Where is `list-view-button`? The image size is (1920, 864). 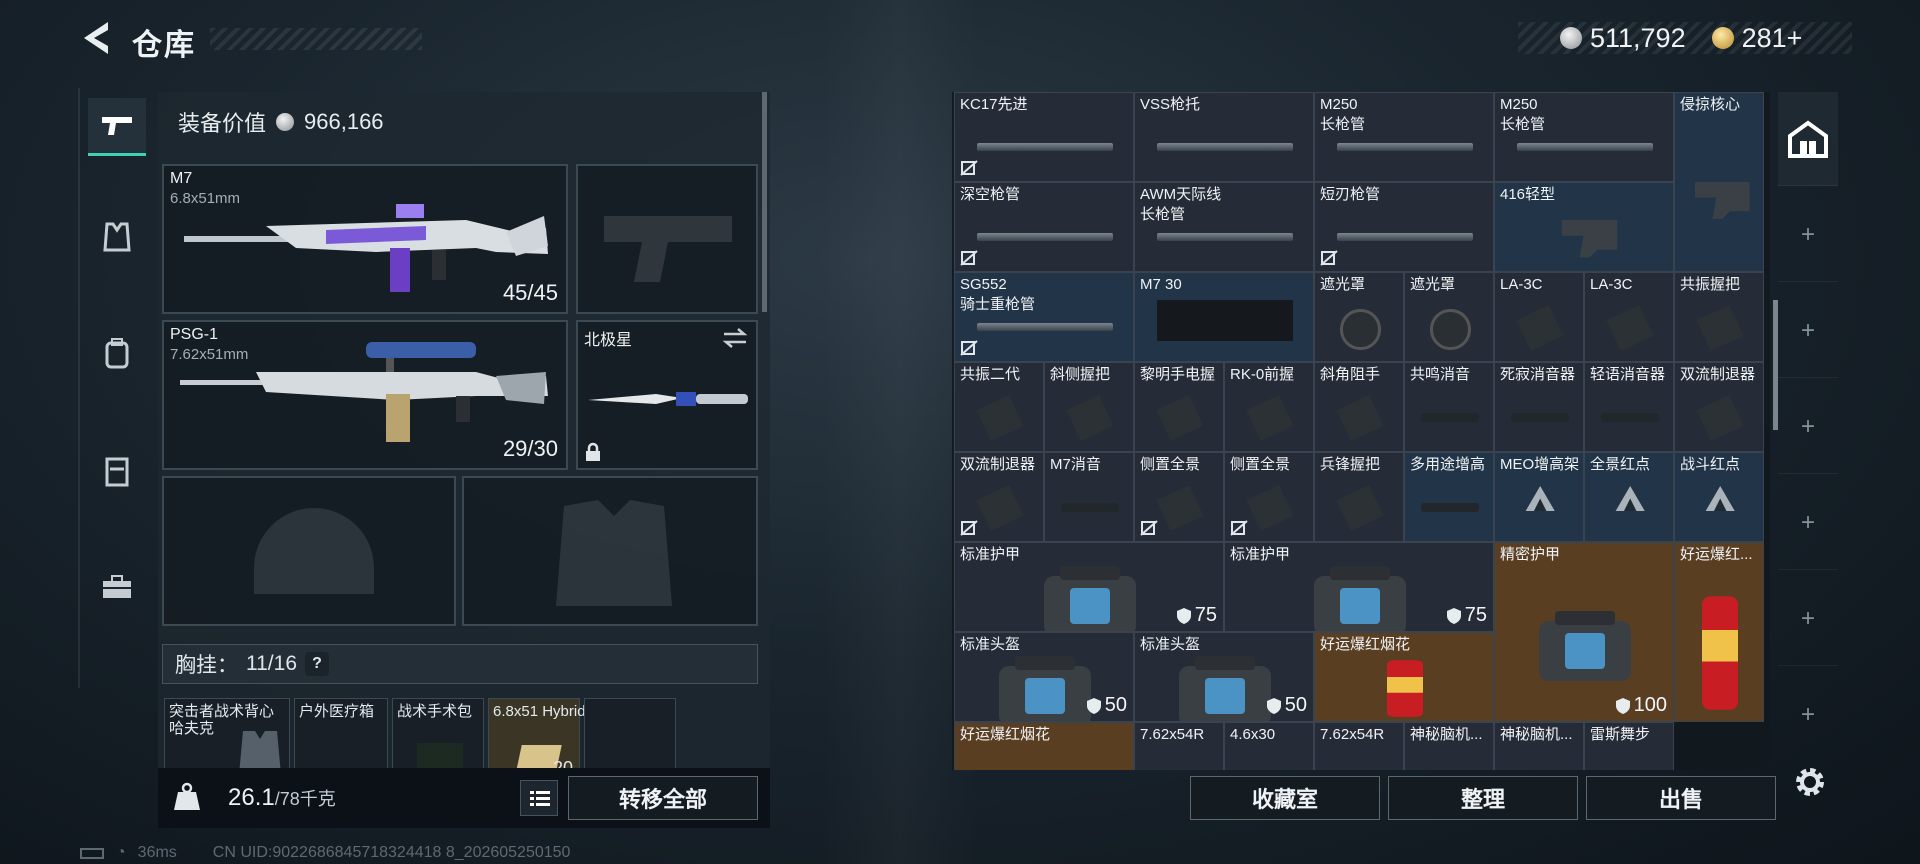 list-view-button is located at coordinates (539, 798).